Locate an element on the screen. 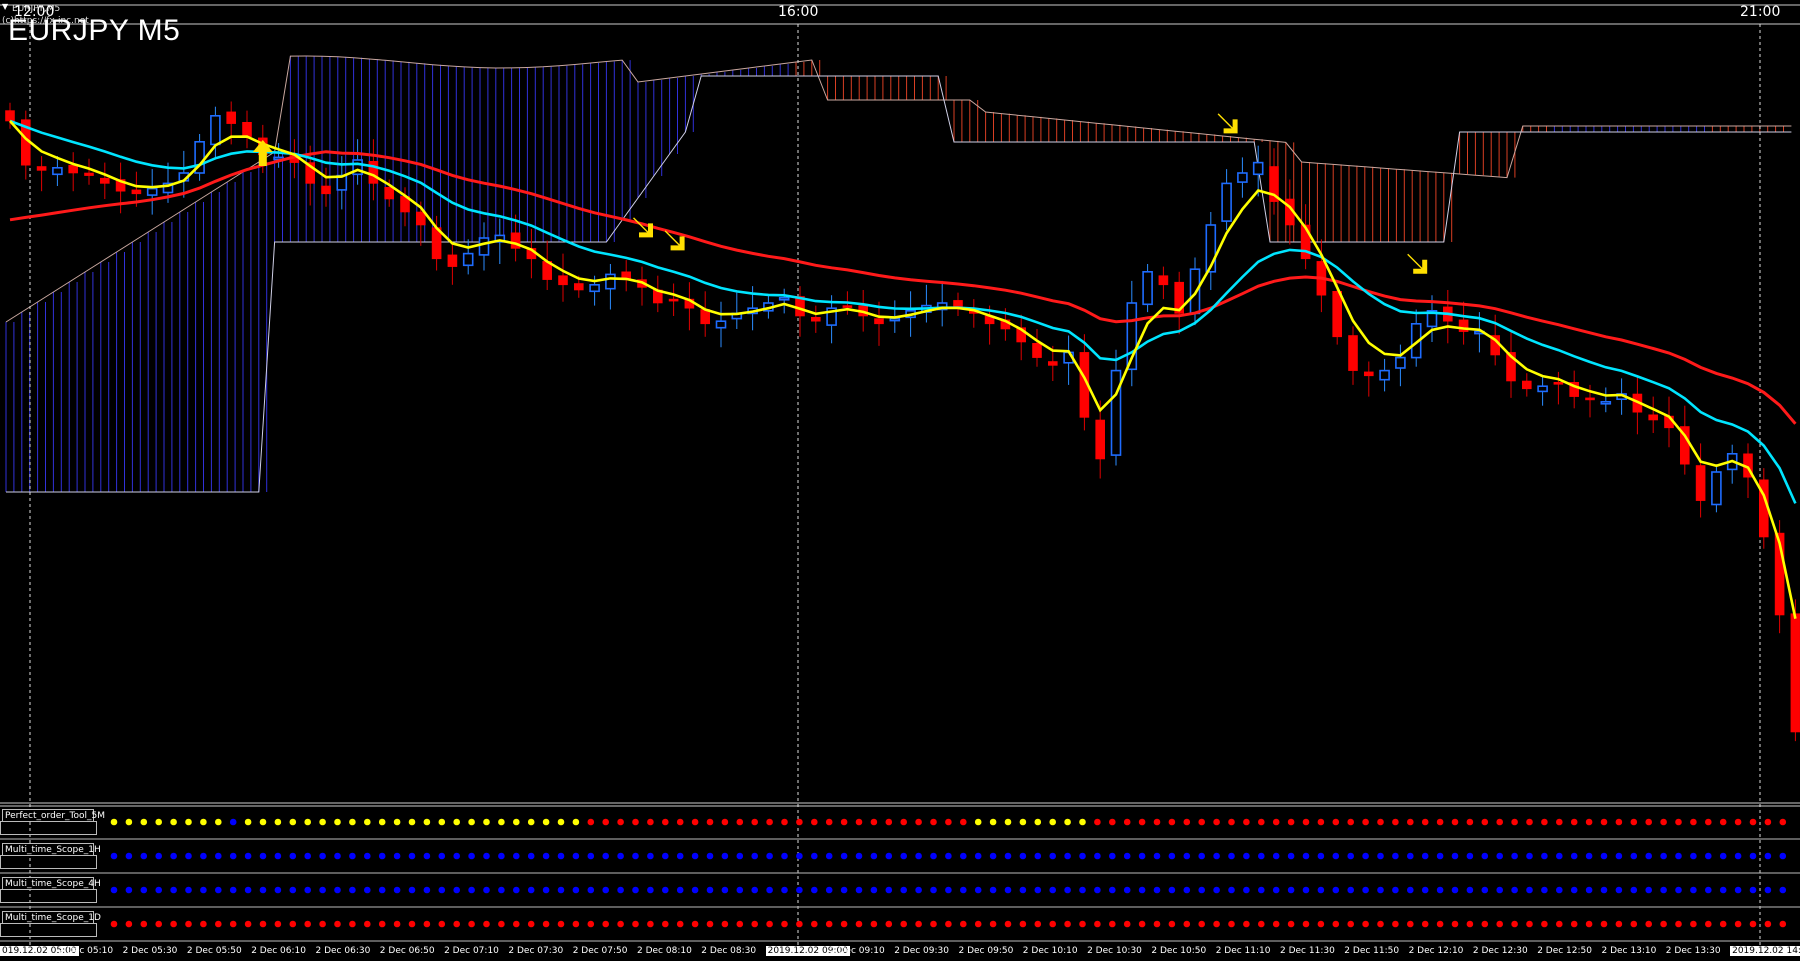 Image resolution: width=1800 pixels, height=961 pixels. time-axis-label: 2 Dec 05:10 is located at coordinates (86, 951).